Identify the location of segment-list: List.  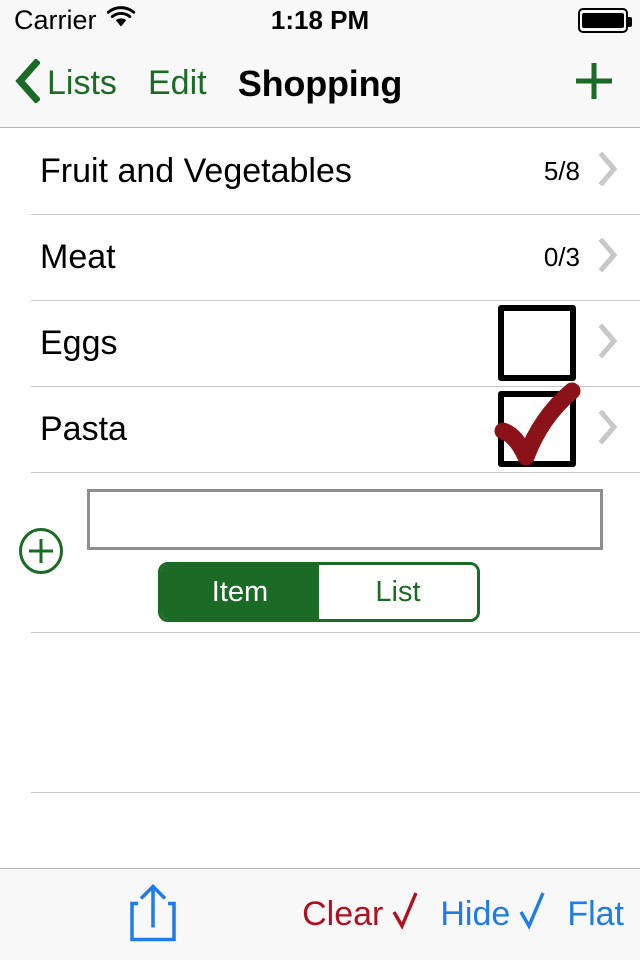
(398, 592).